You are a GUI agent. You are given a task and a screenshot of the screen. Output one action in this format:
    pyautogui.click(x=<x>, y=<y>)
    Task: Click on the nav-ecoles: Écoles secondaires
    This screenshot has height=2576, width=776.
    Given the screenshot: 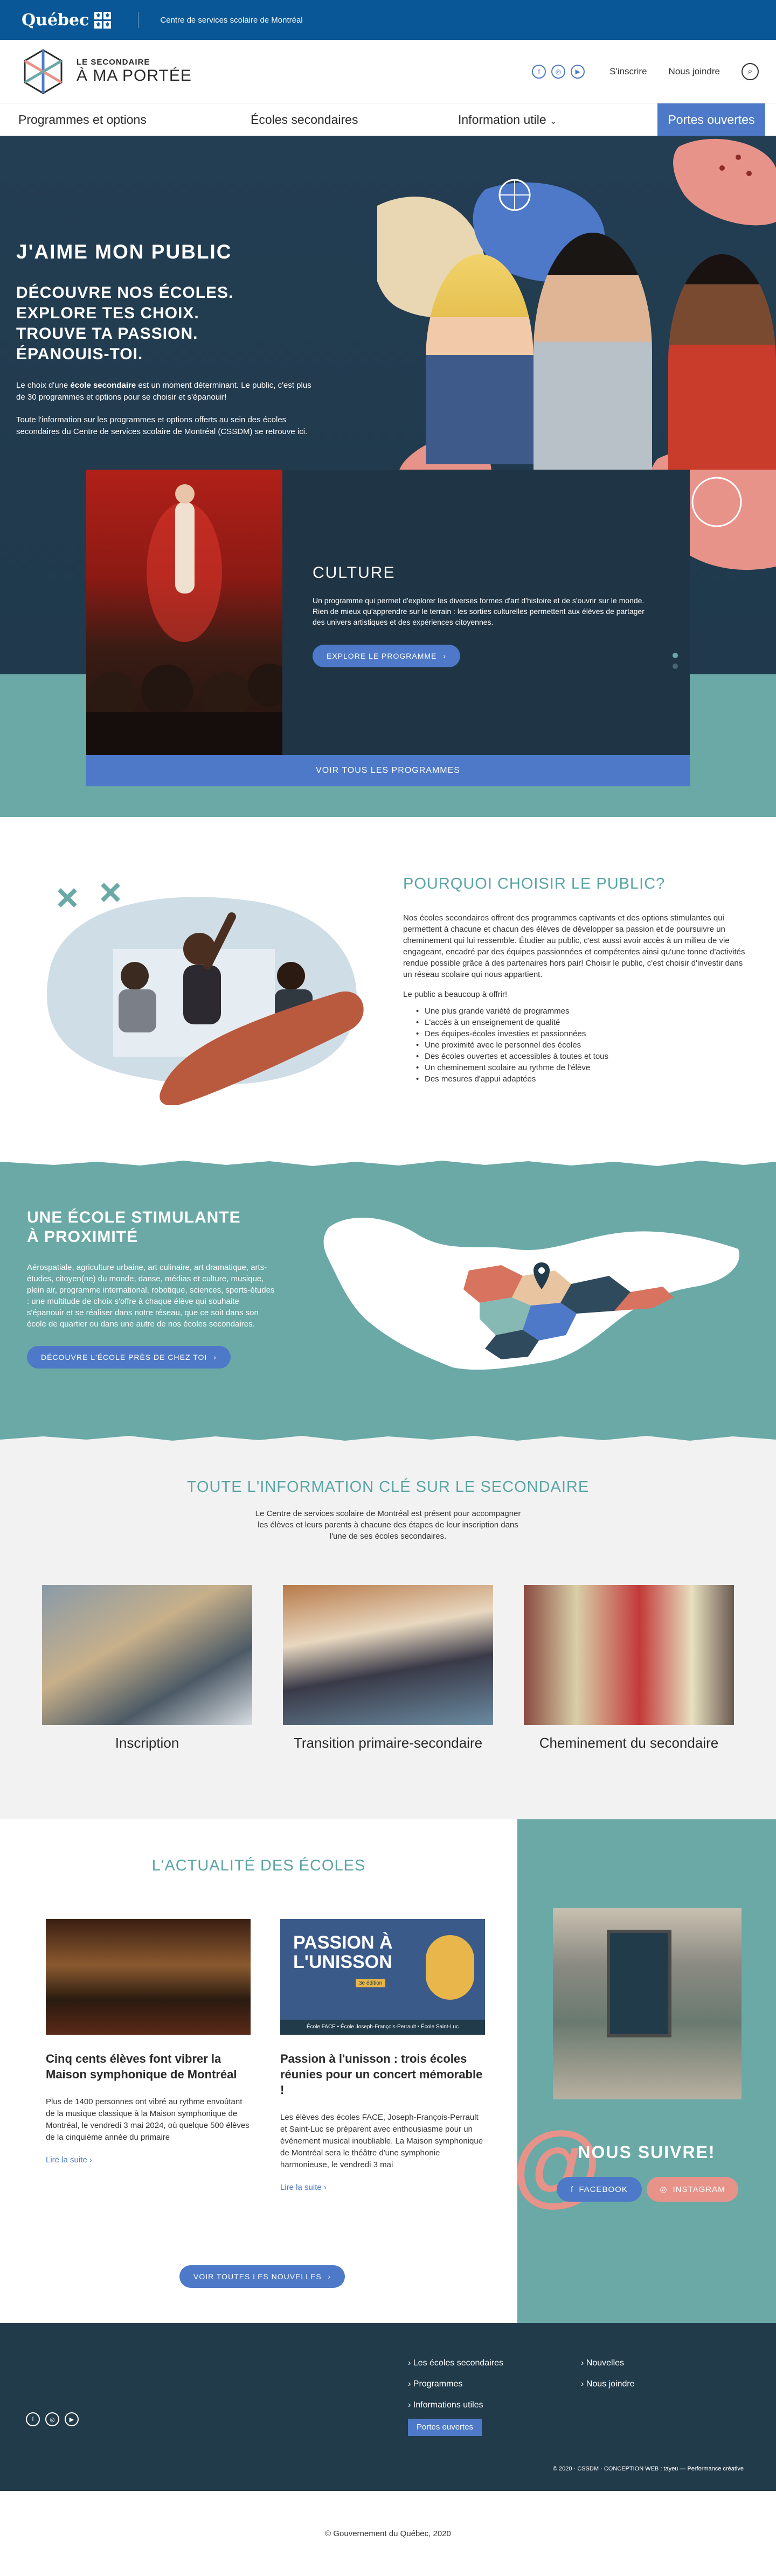 What is the action you would take?
    pyautogui.click(x=304, y=120)
    